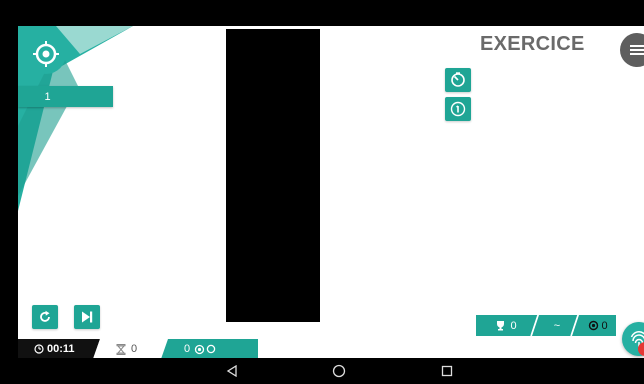 This screenshot has width=644, height=384. I want to click on trials-value: 0, so click(134, 349).